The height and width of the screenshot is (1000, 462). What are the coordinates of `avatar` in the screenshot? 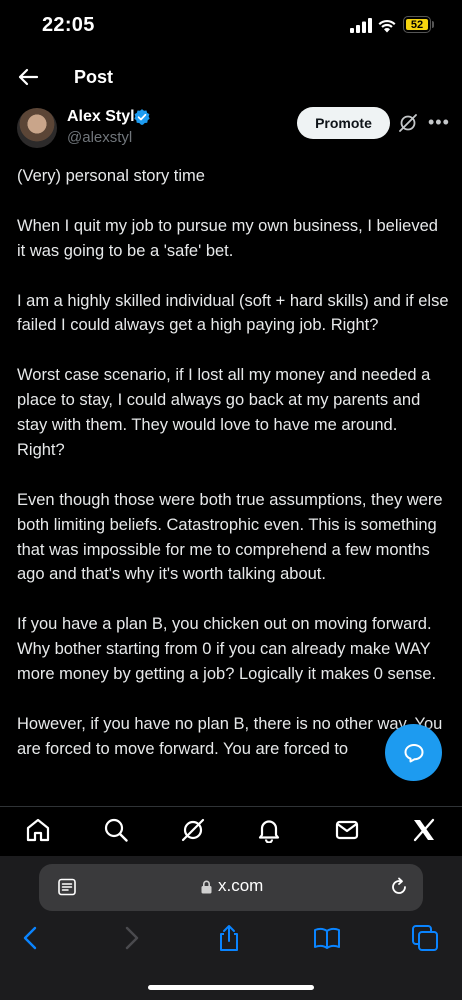 It's located at (37, 128).